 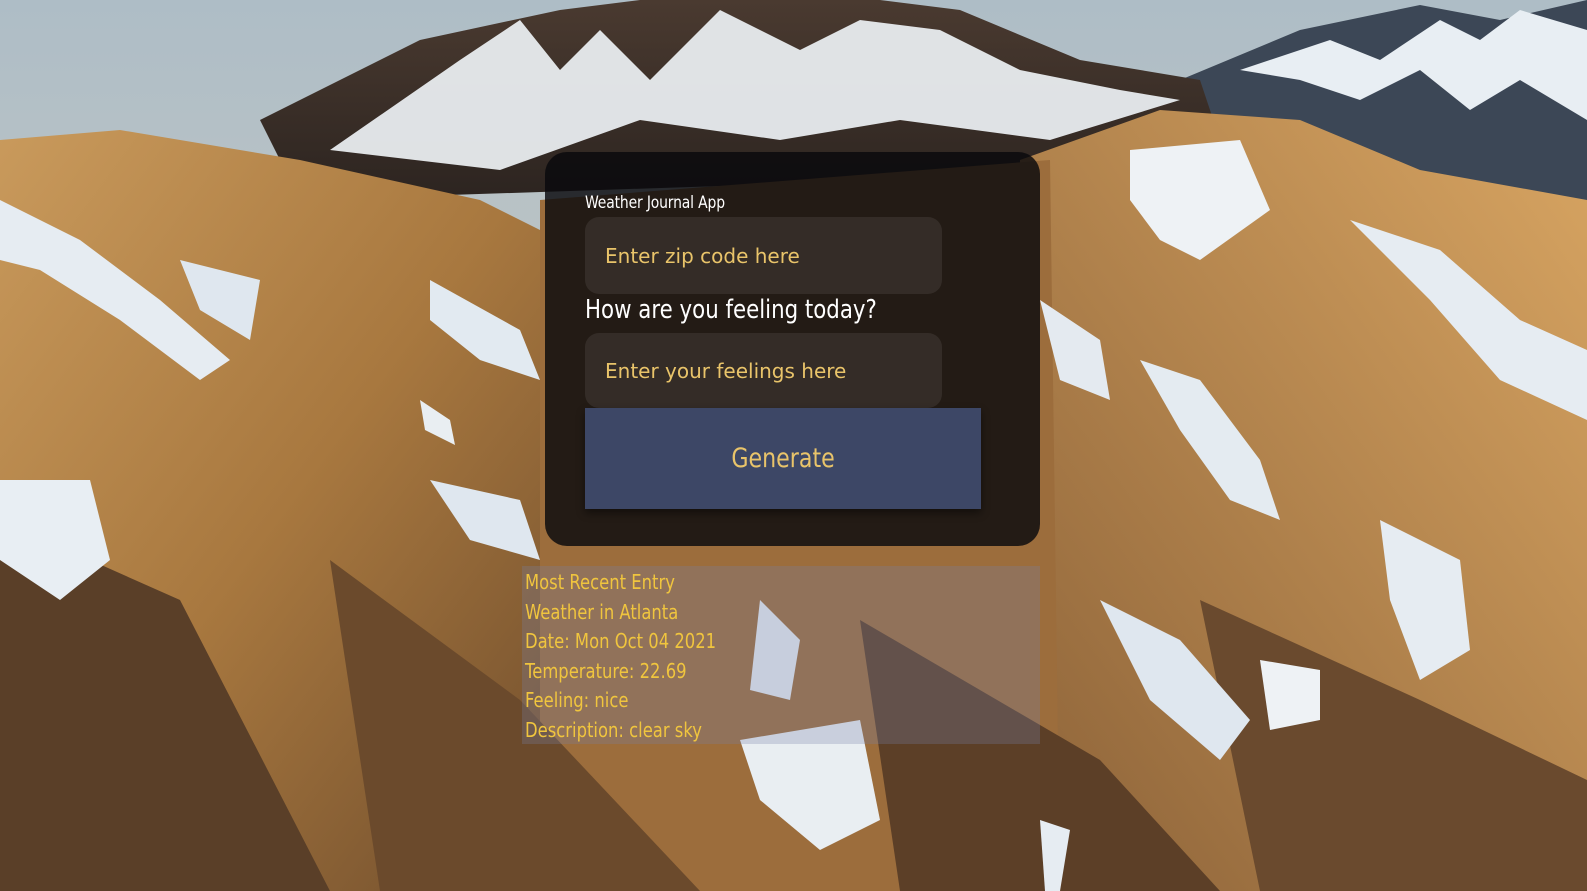 What do you see at coordinates (577, 700) in the screenshot?
I see `entry-feeling: Feeling: nice` at bounding box center [577, 700].